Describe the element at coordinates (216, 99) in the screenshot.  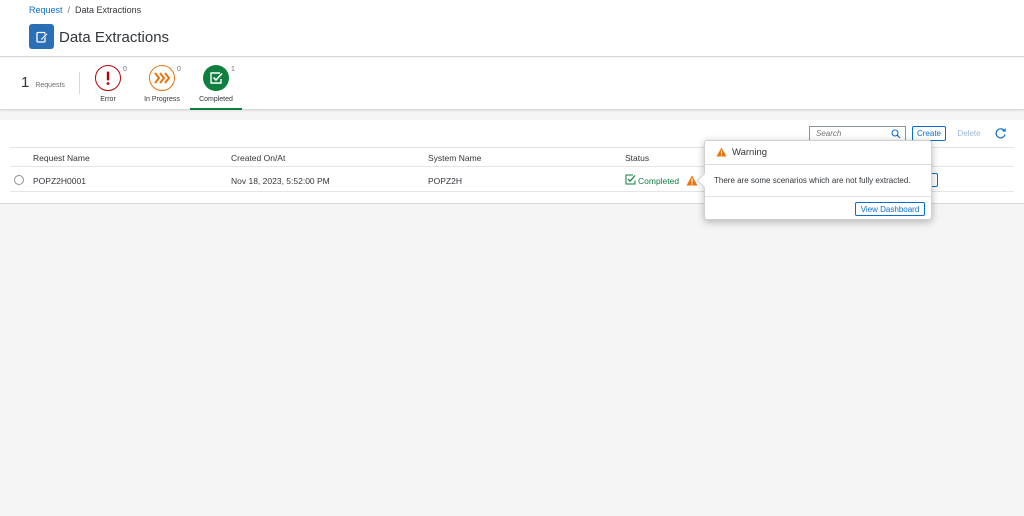
I see `tab-completed-label: Completed` at that location.